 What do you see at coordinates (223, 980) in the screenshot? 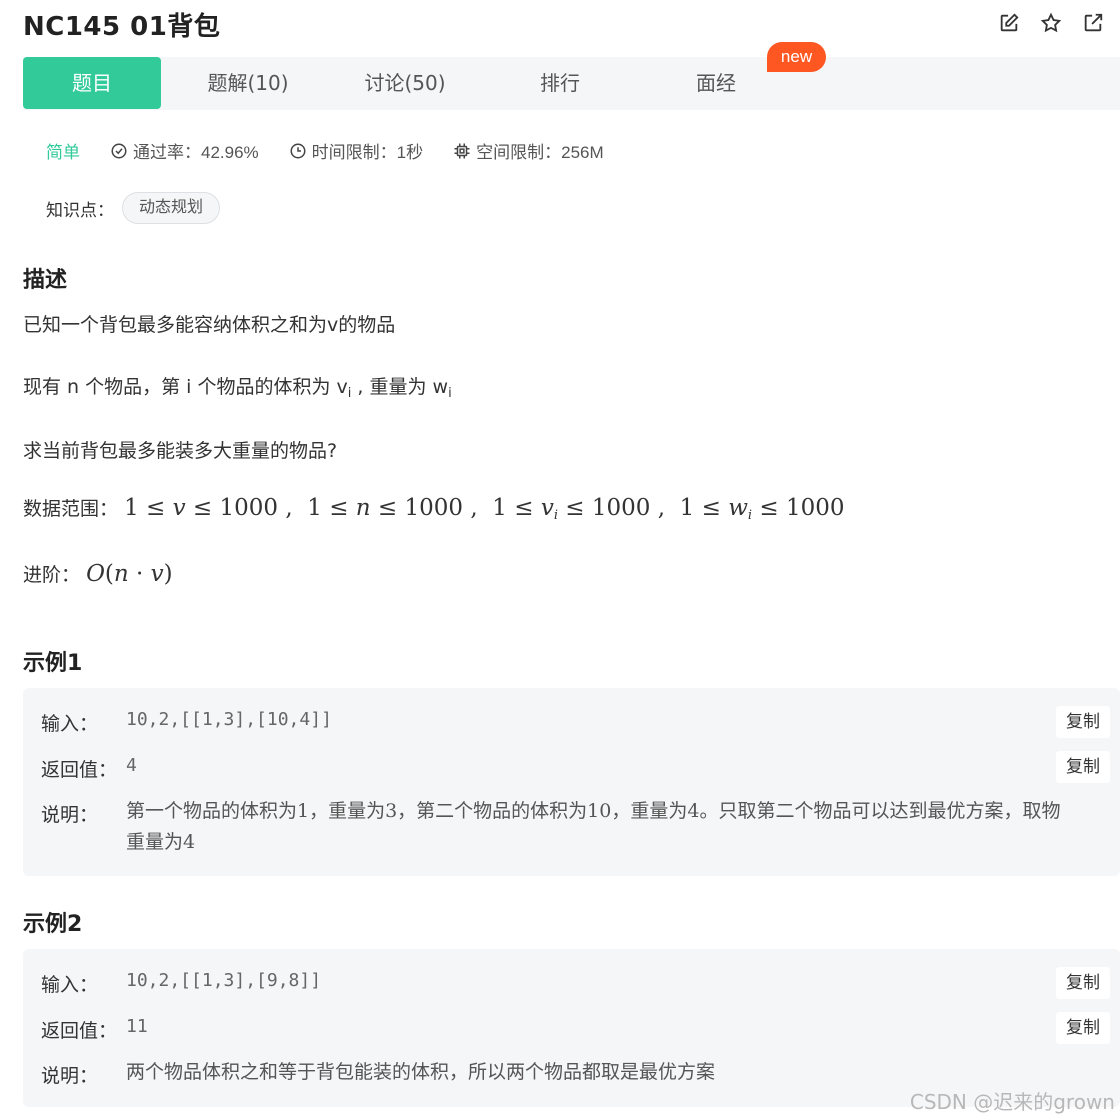
I see `input-value: 10,2,[[1,3],[9,8]]` at bounding box center [223, 980].